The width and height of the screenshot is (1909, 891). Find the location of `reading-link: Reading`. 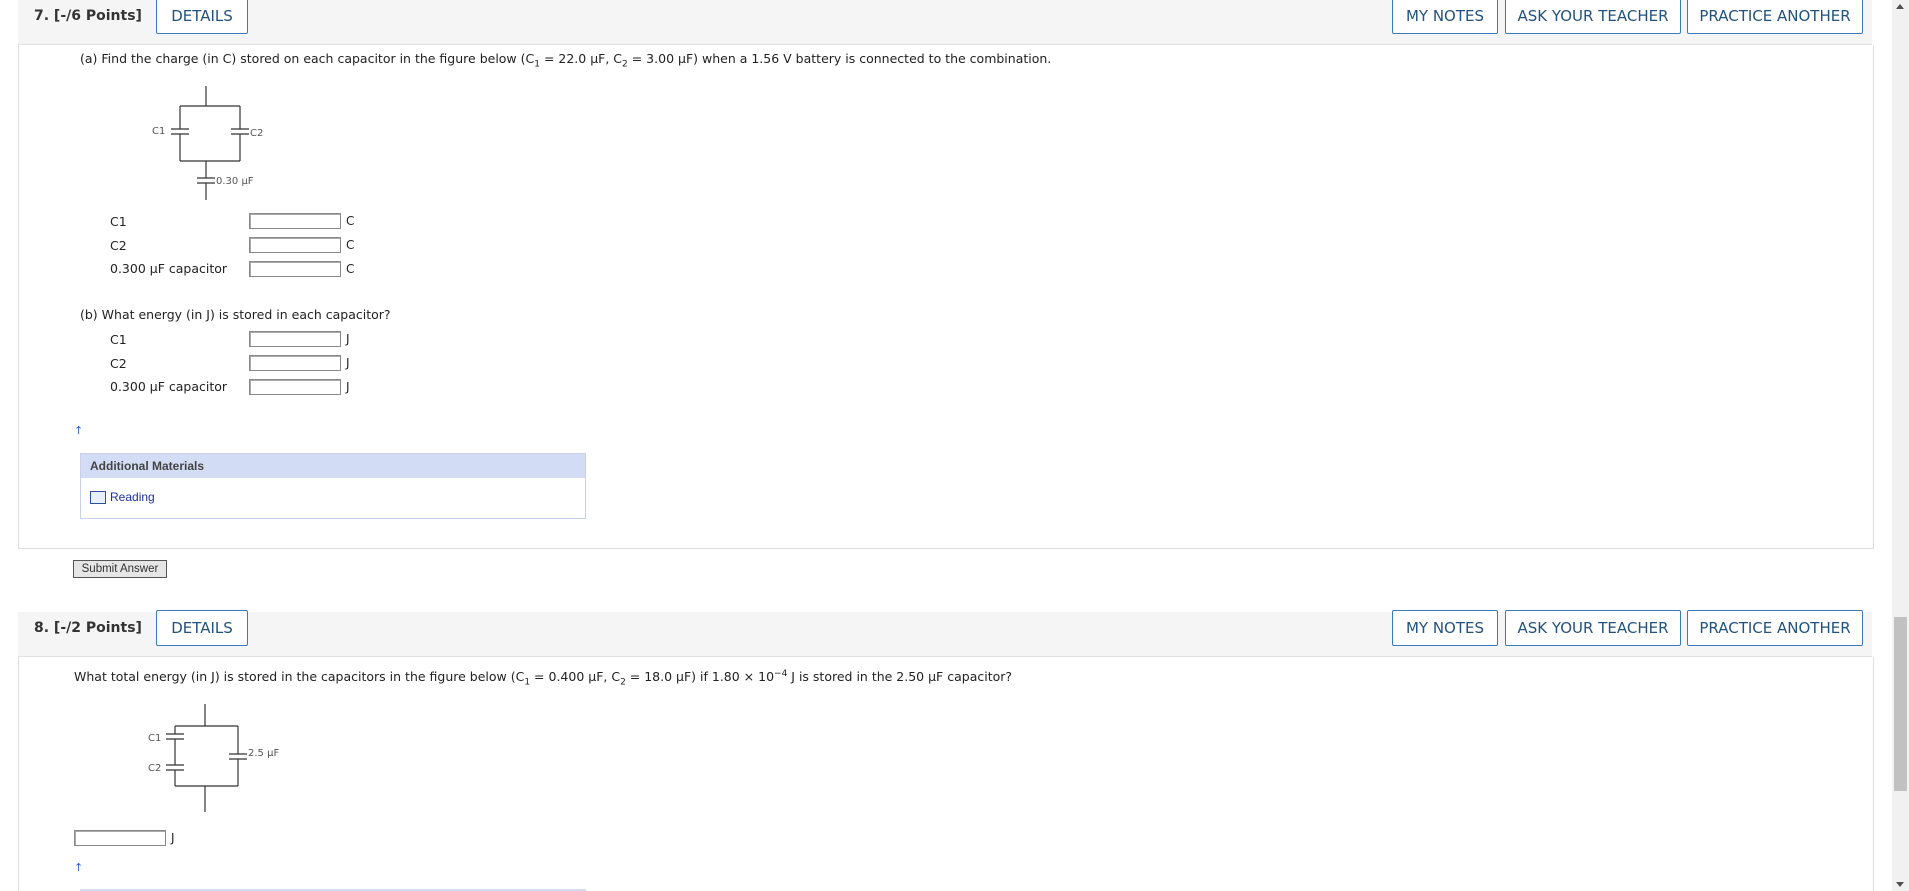

reading-link: Reading is located at coordinates (132, 497).